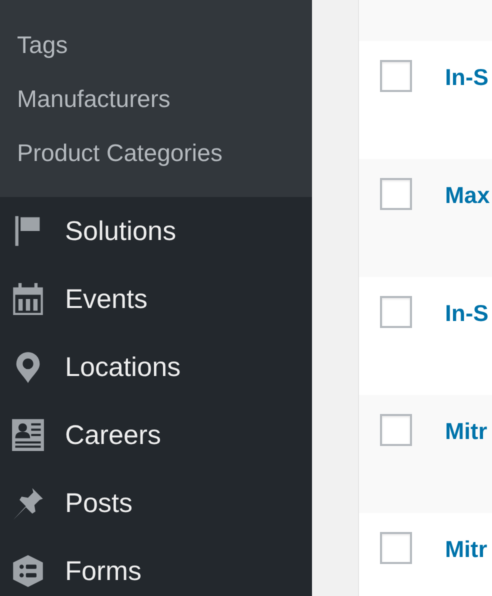 This screenshot has width=492, height=596. I want to click on id-card-icon, so click(28, 435).